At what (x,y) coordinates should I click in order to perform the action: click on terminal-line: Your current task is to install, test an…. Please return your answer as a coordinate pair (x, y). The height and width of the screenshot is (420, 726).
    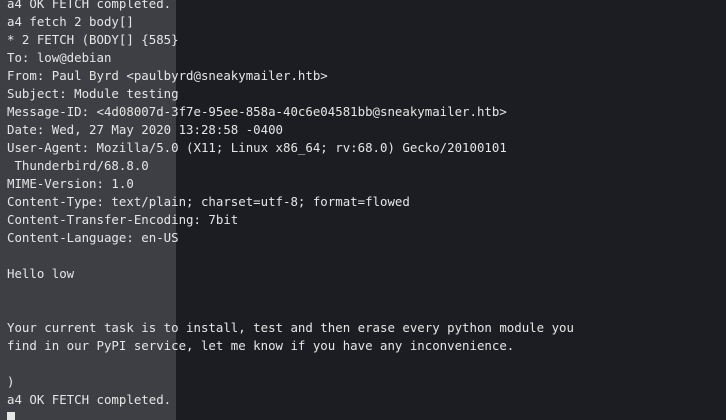
    Looking at the image, I should click on (290, 327).